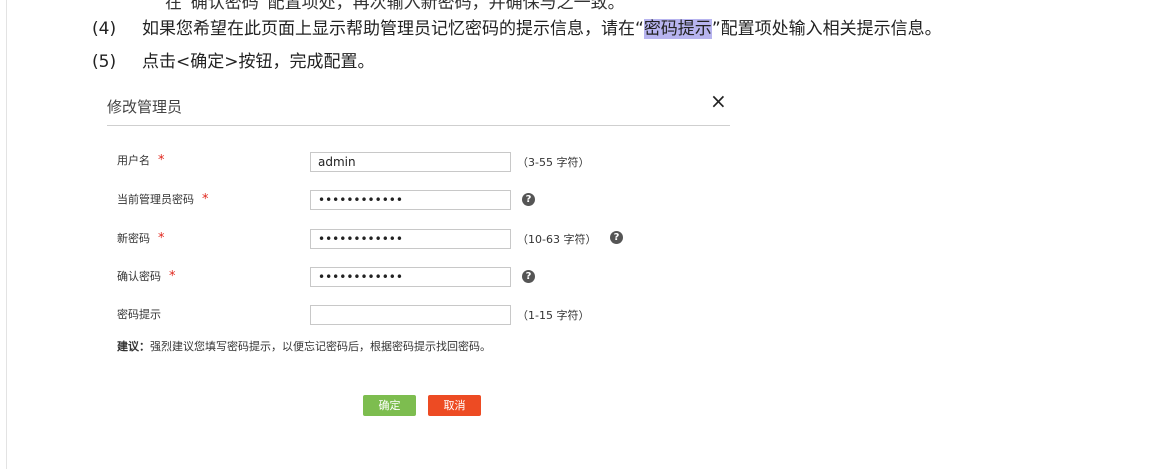 The height and width of the screenshot is (469, 1167). Describe the element at coordinates (454, 405) in the screenshot. I see `cancel-button: 取消` at that location.